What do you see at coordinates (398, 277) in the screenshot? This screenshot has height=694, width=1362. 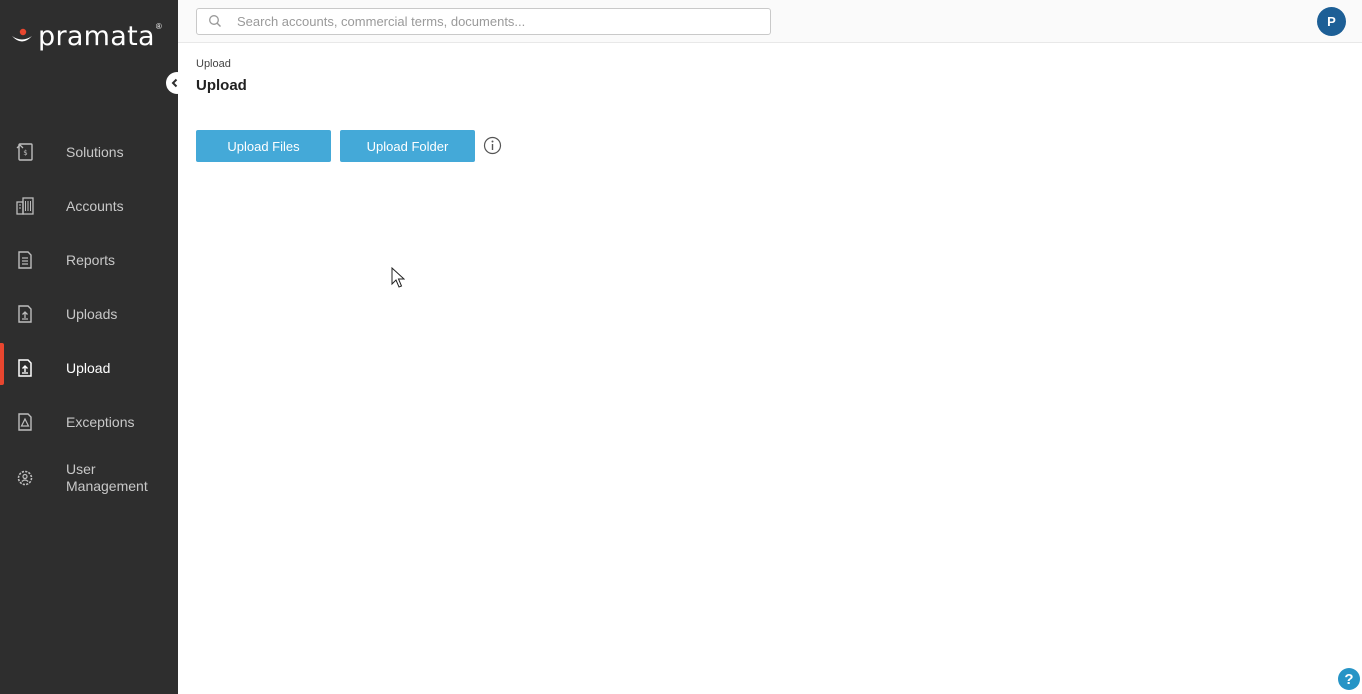 I see `mouse-cursor-icon` at bounding box center [398, 277].